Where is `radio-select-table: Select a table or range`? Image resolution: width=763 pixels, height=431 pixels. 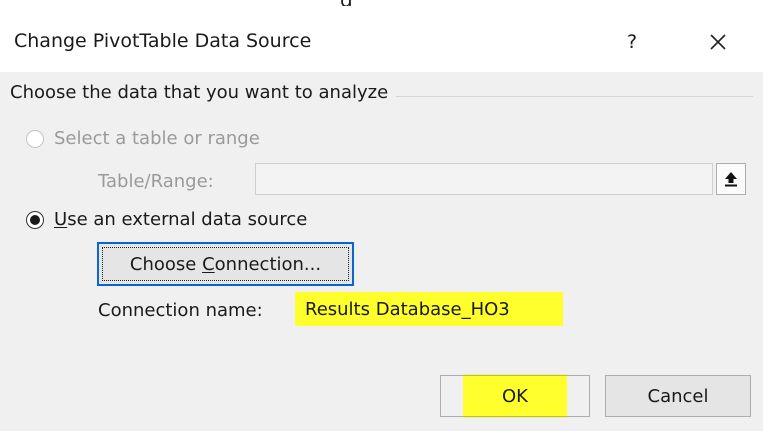 radio-select-table: Select a table or range is located at coordinates (143, 138).